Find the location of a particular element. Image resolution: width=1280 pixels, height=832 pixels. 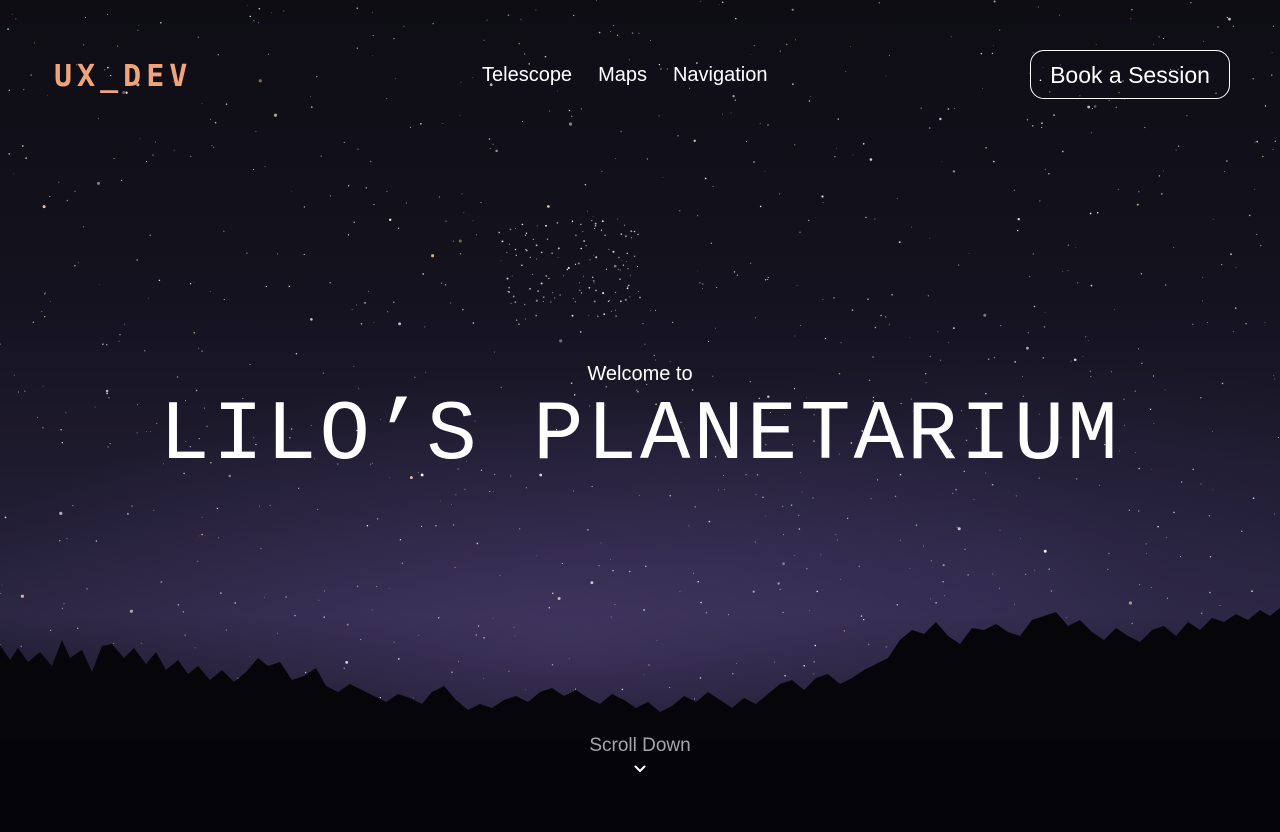

book-session-button: Book a Session is located at coordinates (1130, 74).